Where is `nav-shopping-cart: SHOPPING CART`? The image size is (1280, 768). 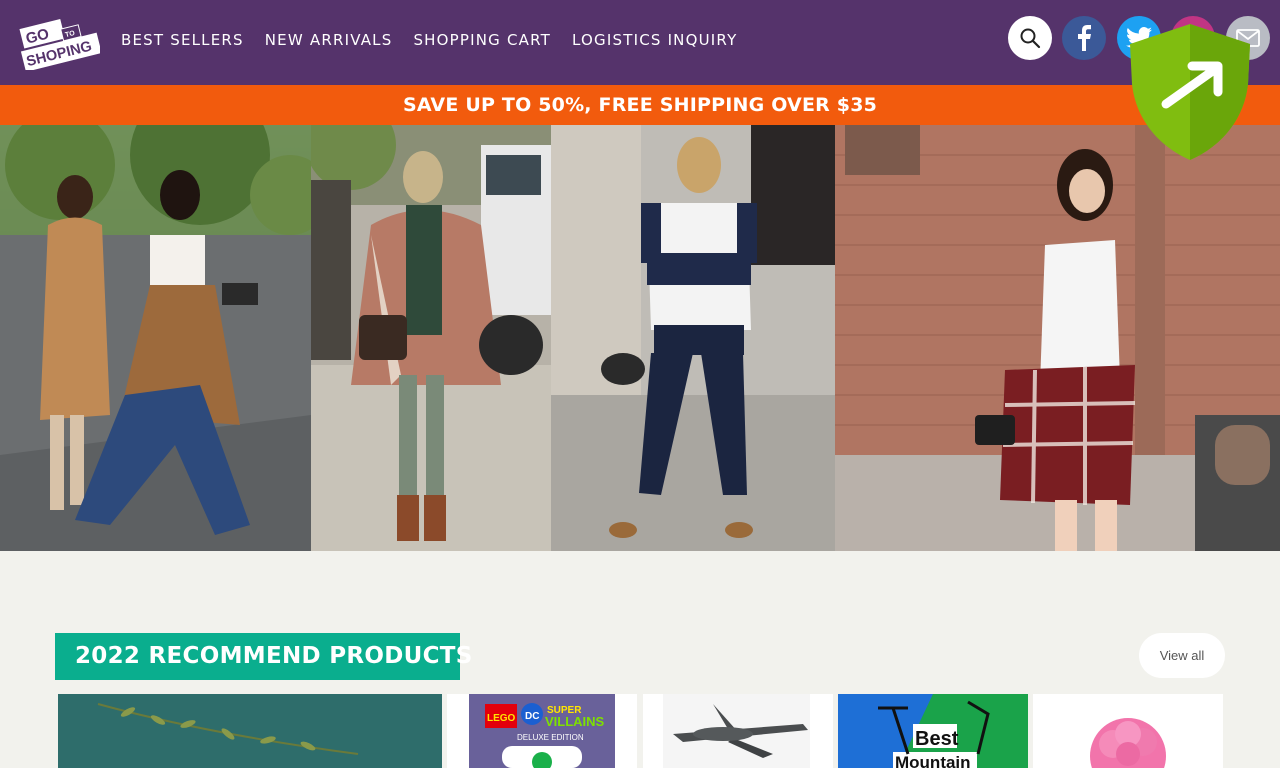 nav-shopping-cart: SHOPPING CART is located at coordinates (482, 40).